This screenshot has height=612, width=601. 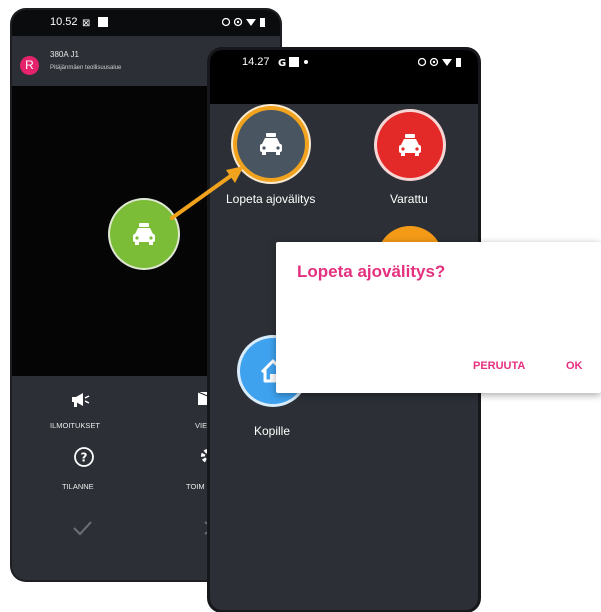 What do you see at coordinates (272, 431) in the screenshot?
I see `to-stand-label: Kopille` at bounding box center [272, 431].